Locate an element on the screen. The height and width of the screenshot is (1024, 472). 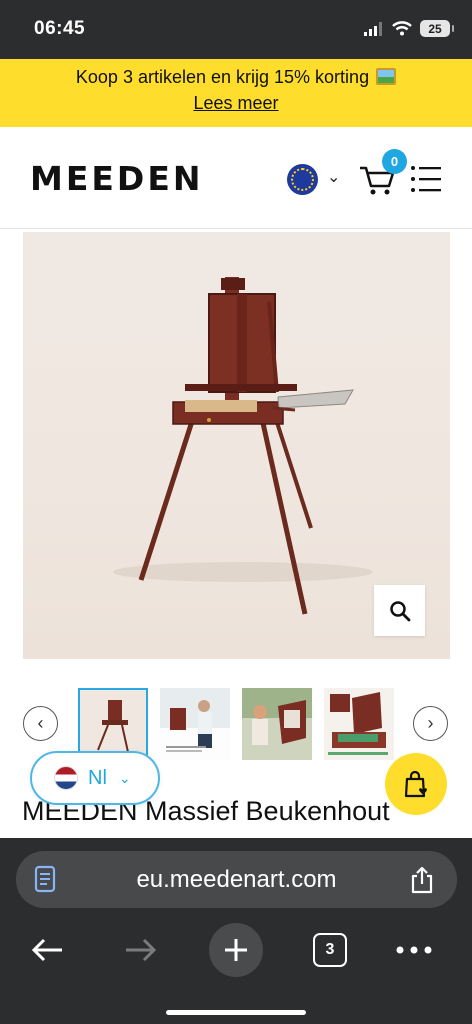
home-indicator is located at coordinates (236, 1012).